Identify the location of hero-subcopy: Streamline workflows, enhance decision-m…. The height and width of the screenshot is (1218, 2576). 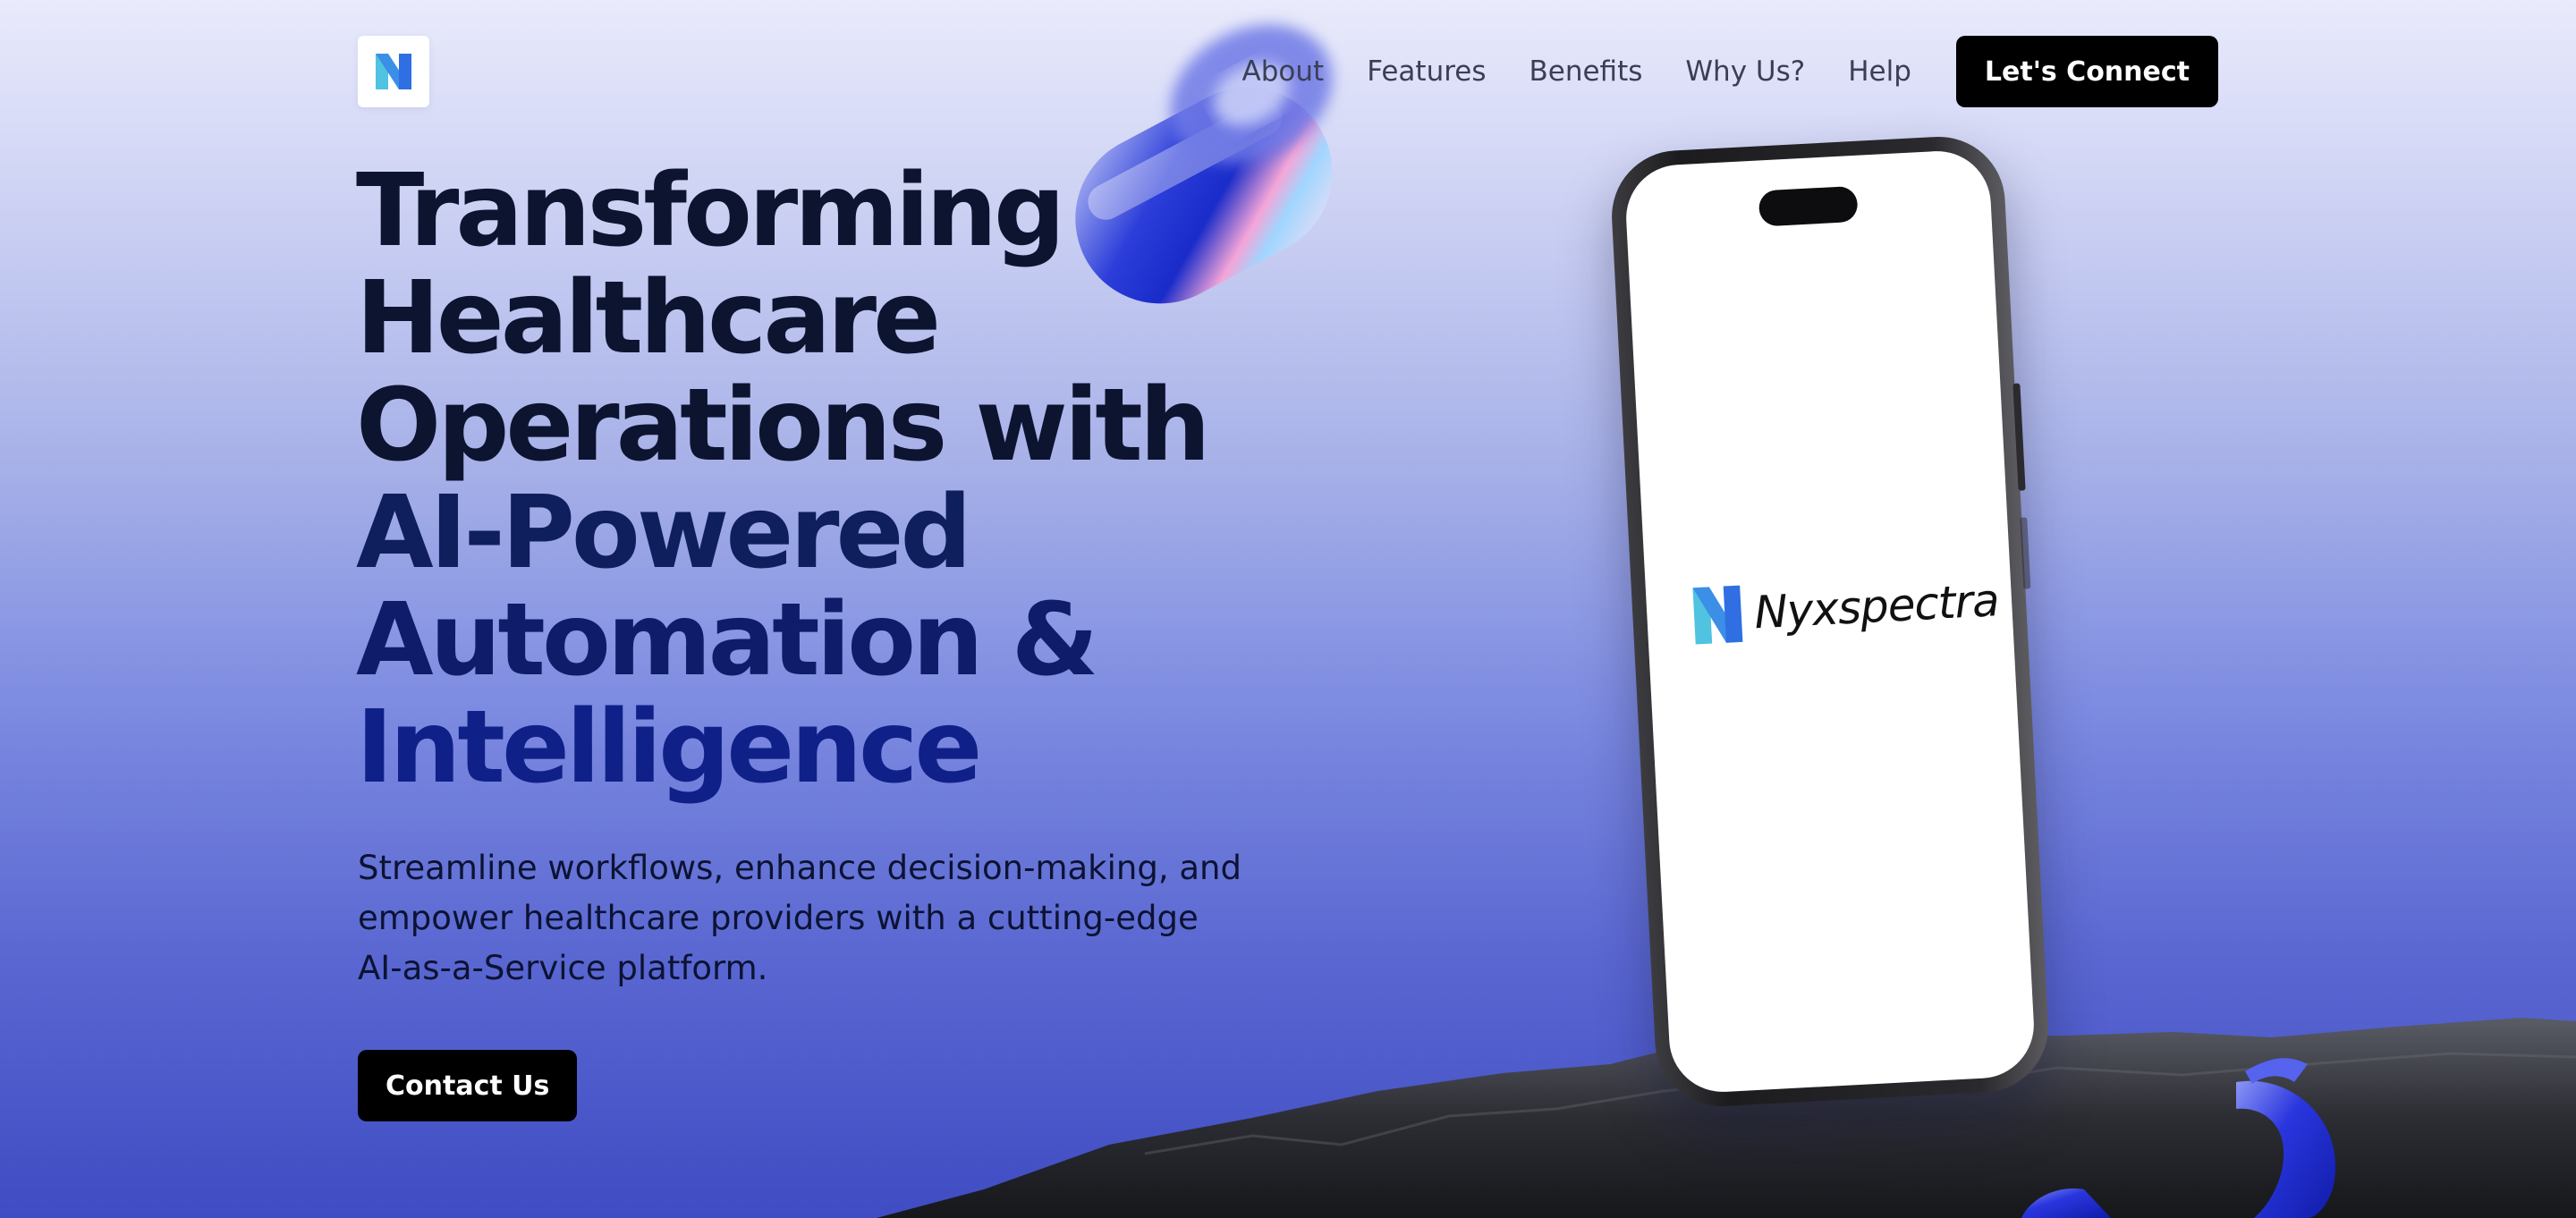
(799, 918).